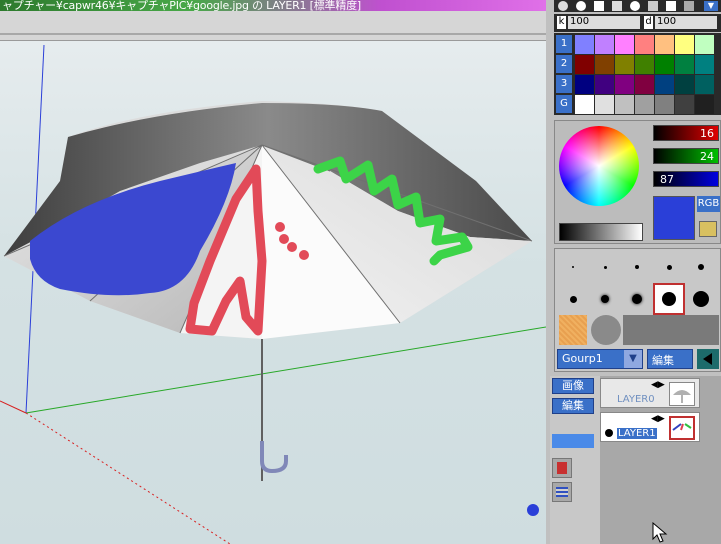 The image size is (721, 544). I want to click on layer-opacity-bar, so click(573, 441).